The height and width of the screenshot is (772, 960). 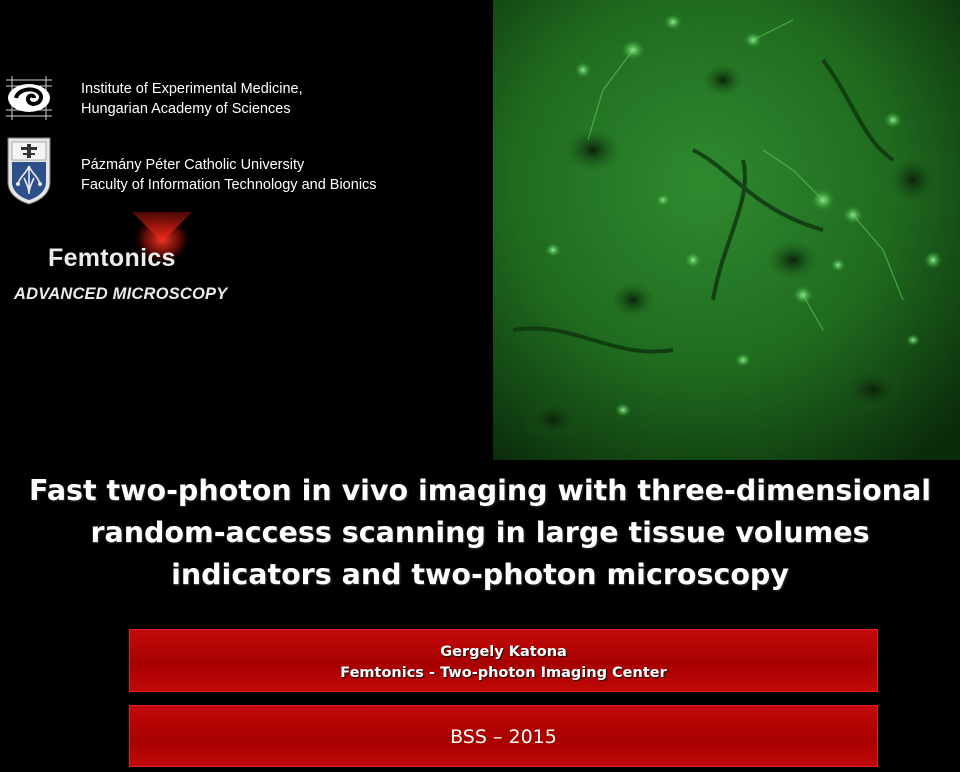 I want to click on title-line3: indicators and two-photon microscopy, so click(x=480, y=574).